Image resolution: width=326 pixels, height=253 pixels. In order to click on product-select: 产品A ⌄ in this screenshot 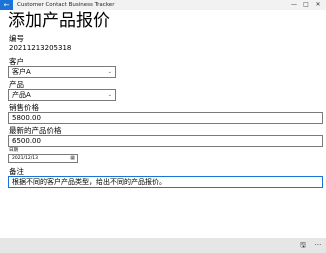, I will do `click(62, 95)`.